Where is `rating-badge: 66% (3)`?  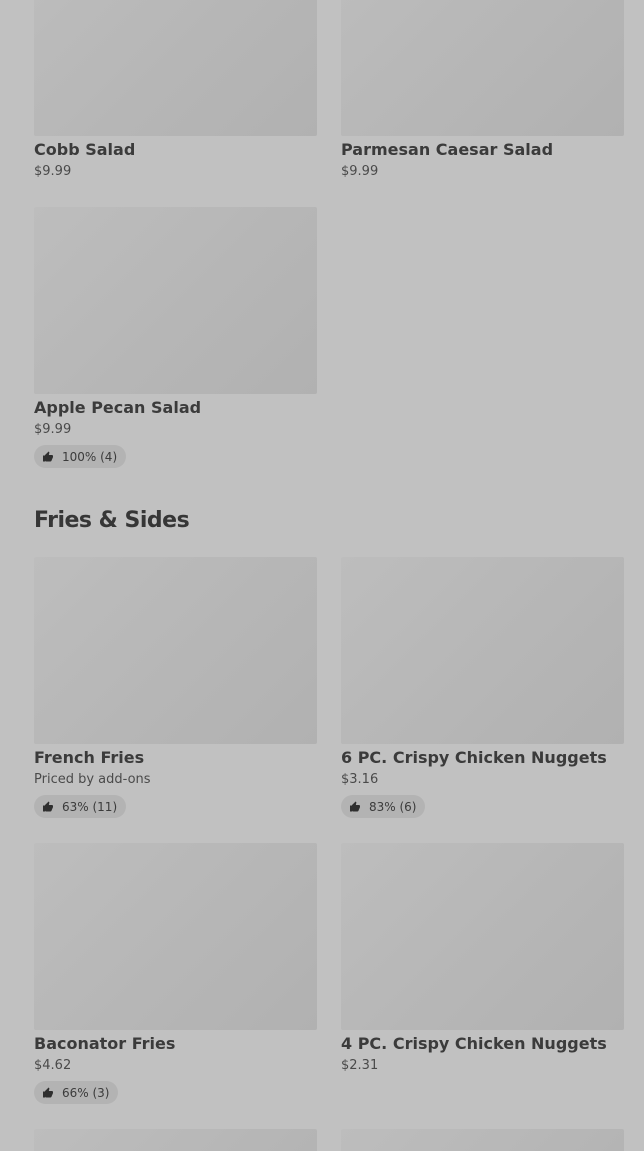 rating-badge: 66% (3) is located at coordinates (76, 1092).